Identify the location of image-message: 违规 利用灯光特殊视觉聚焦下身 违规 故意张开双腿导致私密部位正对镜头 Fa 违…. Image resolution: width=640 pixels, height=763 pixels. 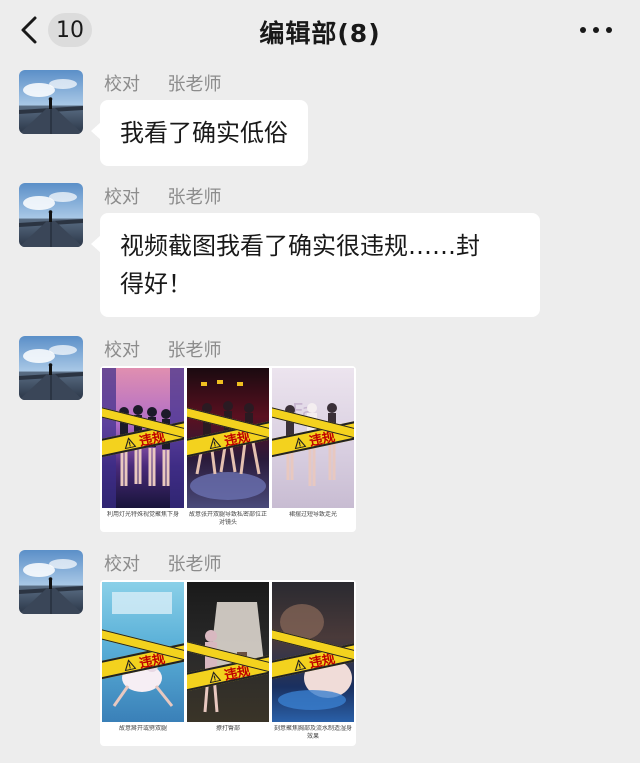
(228, 449).